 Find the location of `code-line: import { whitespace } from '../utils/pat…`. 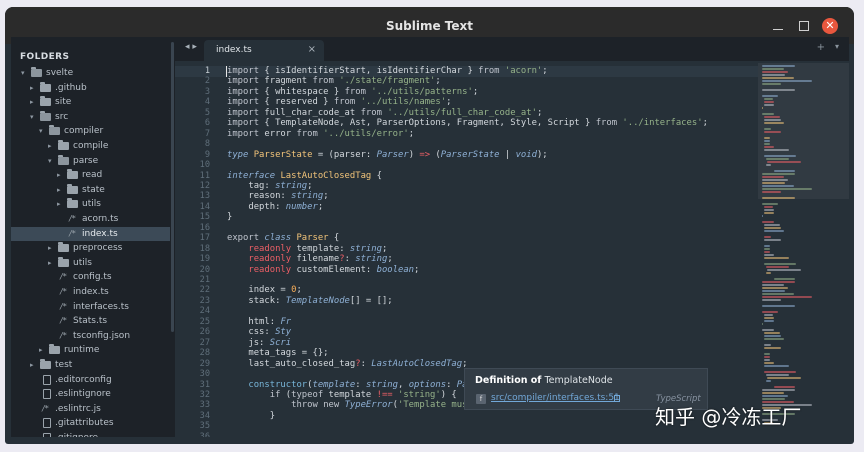

code-line: import { whitespace } from '../utils/pat… is located at coordinates (352, 92).